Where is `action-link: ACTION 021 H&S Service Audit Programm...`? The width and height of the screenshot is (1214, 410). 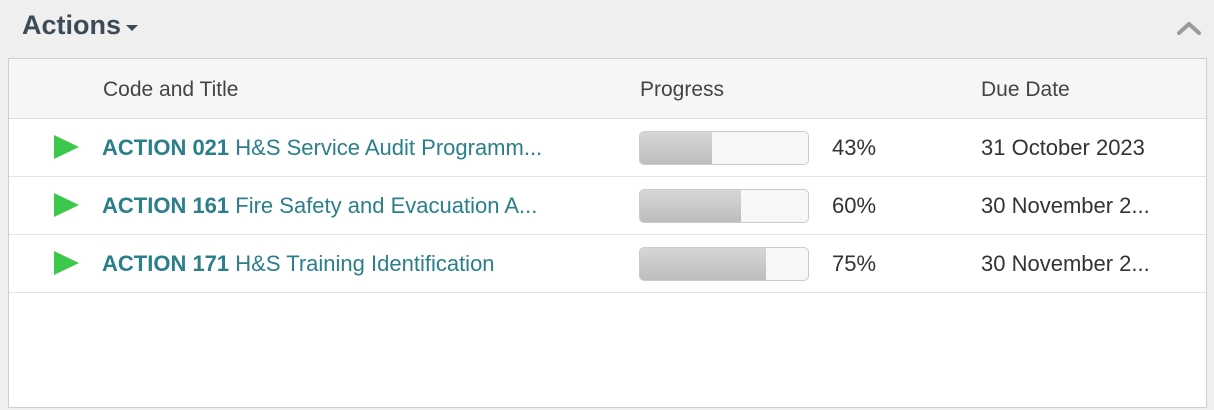
action-link: ACTION 021 H&S Service Audit Programm... is located at coordinates (359, 148).